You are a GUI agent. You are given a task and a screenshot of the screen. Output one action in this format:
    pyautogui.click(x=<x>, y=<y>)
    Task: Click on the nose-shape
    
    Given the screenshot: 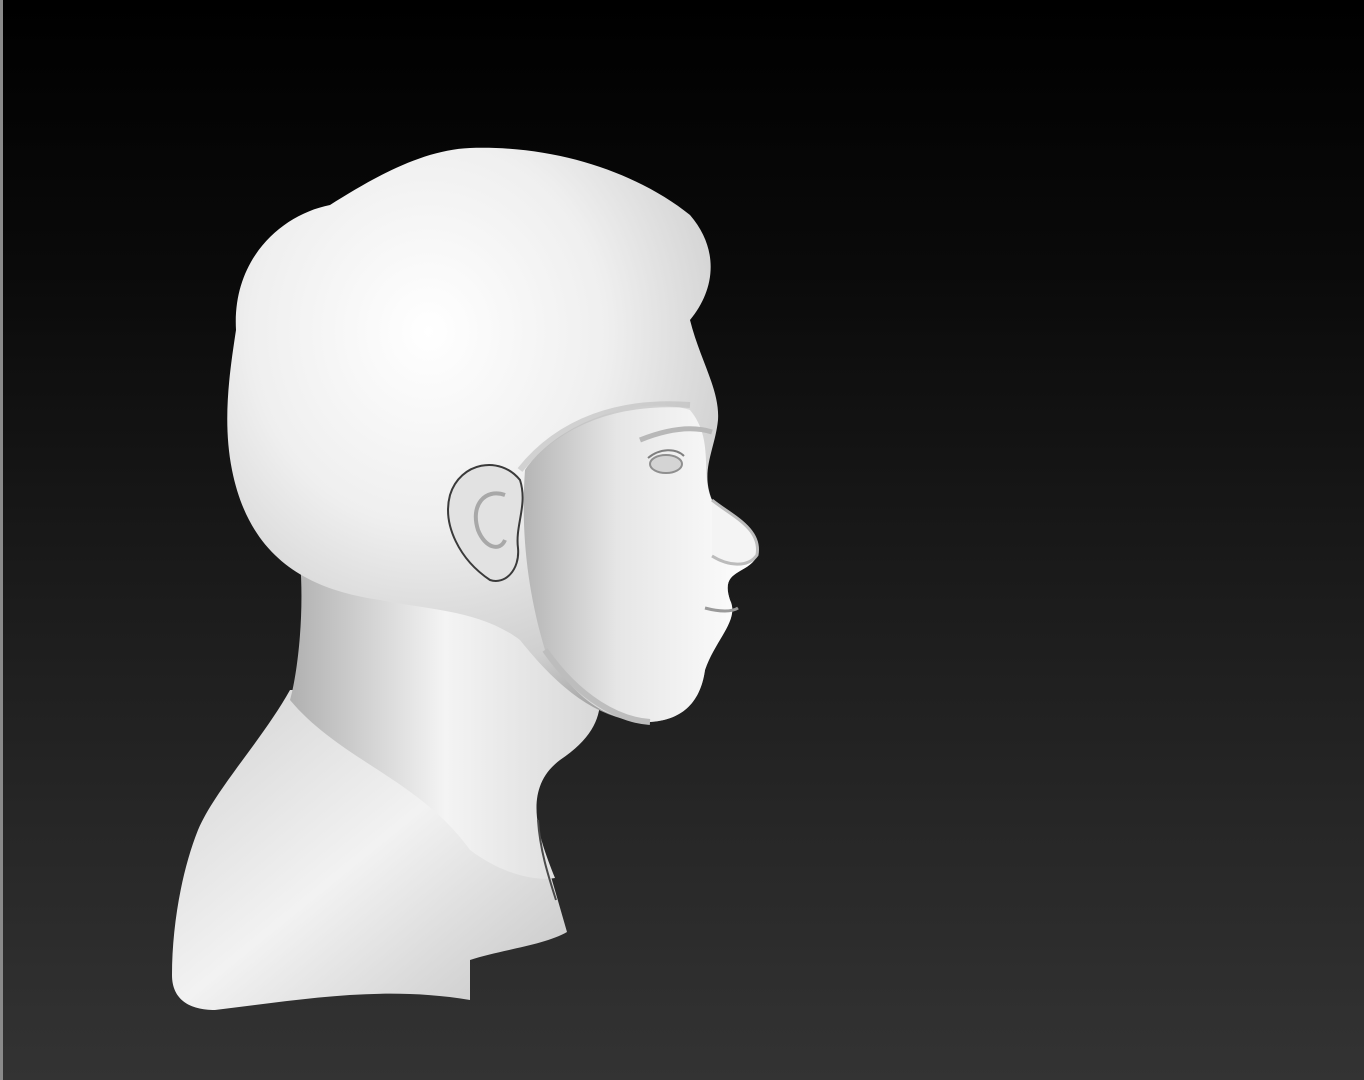 What is the action you would take?
    pyautogui.click(x=735, y=532)
    